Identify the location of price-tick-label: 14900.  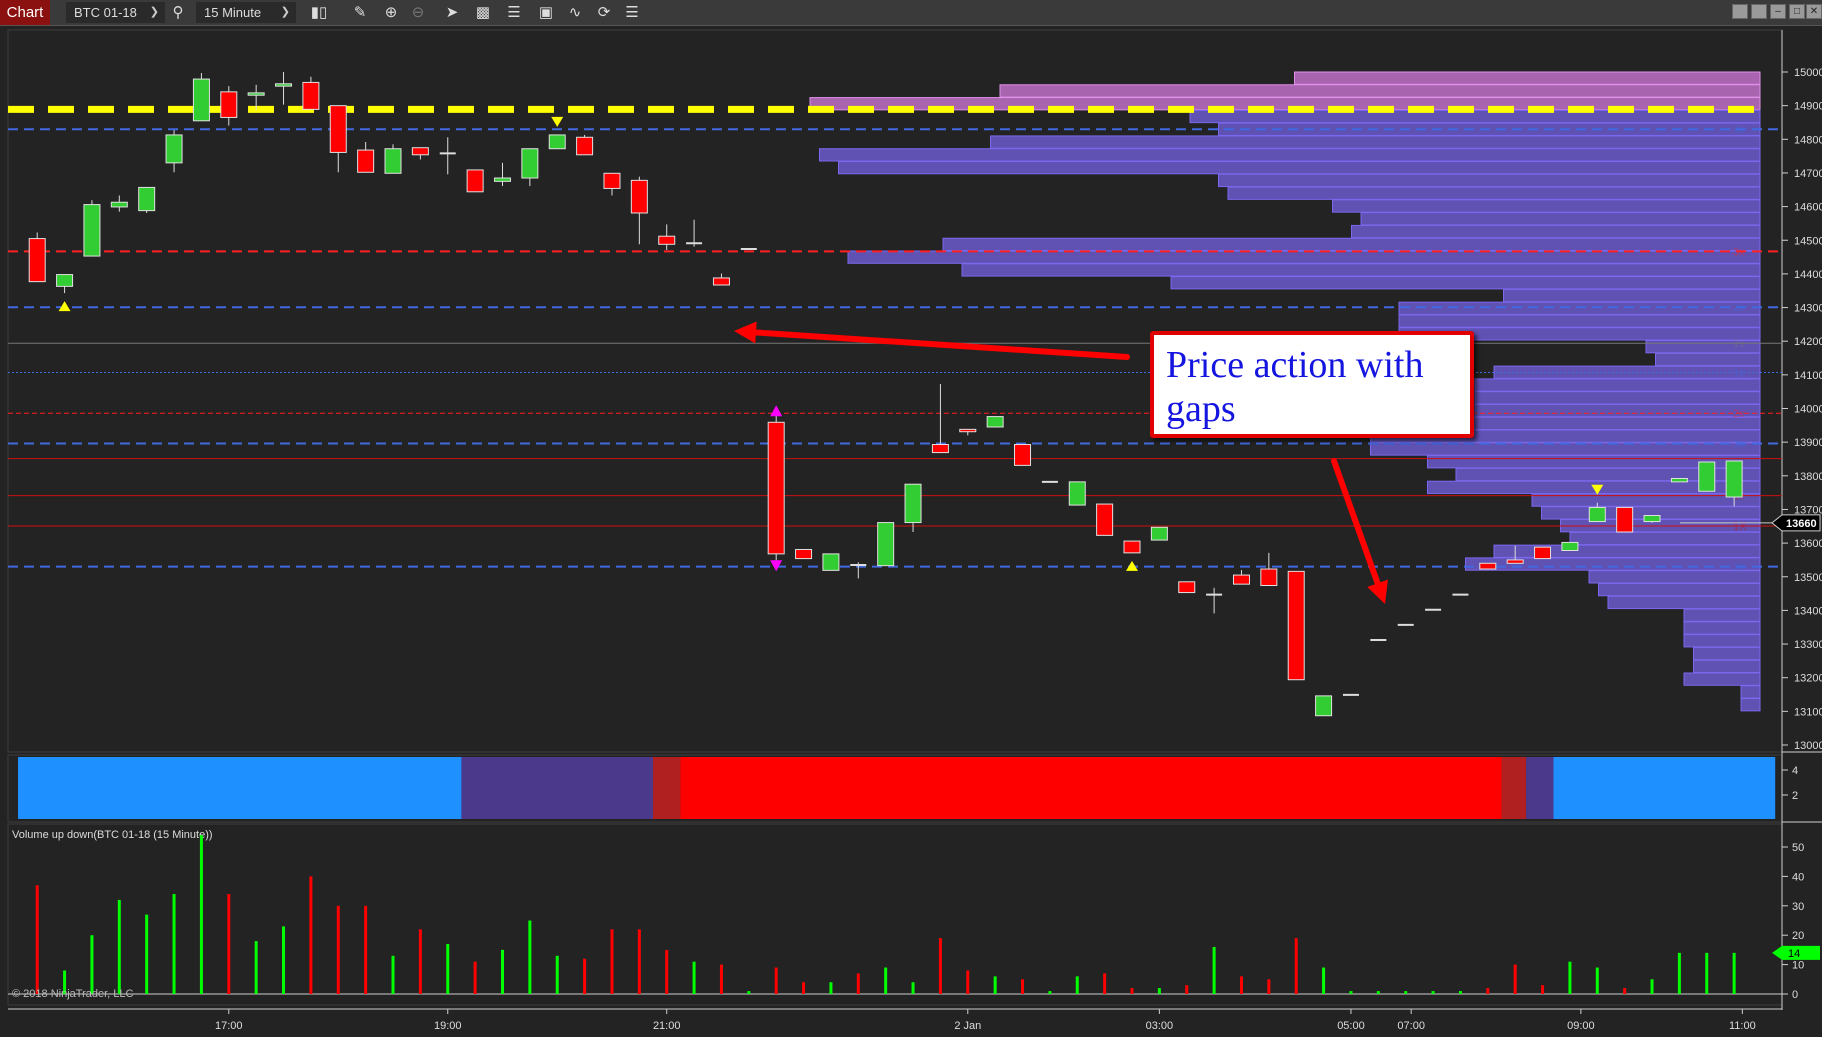
(1808, 107).